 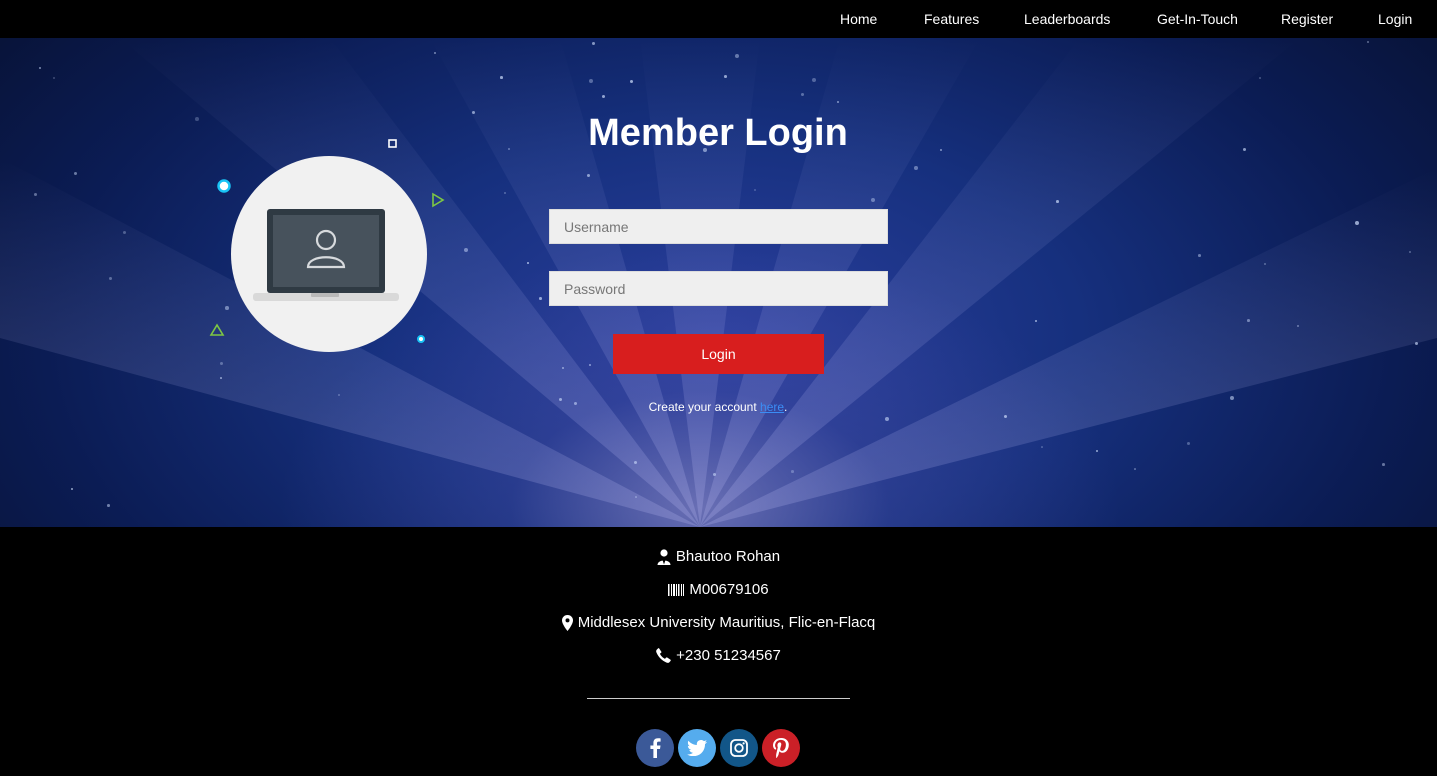 I want to click on footer-name-row: Bhautoo Rohan, so click(x=718, y=556).